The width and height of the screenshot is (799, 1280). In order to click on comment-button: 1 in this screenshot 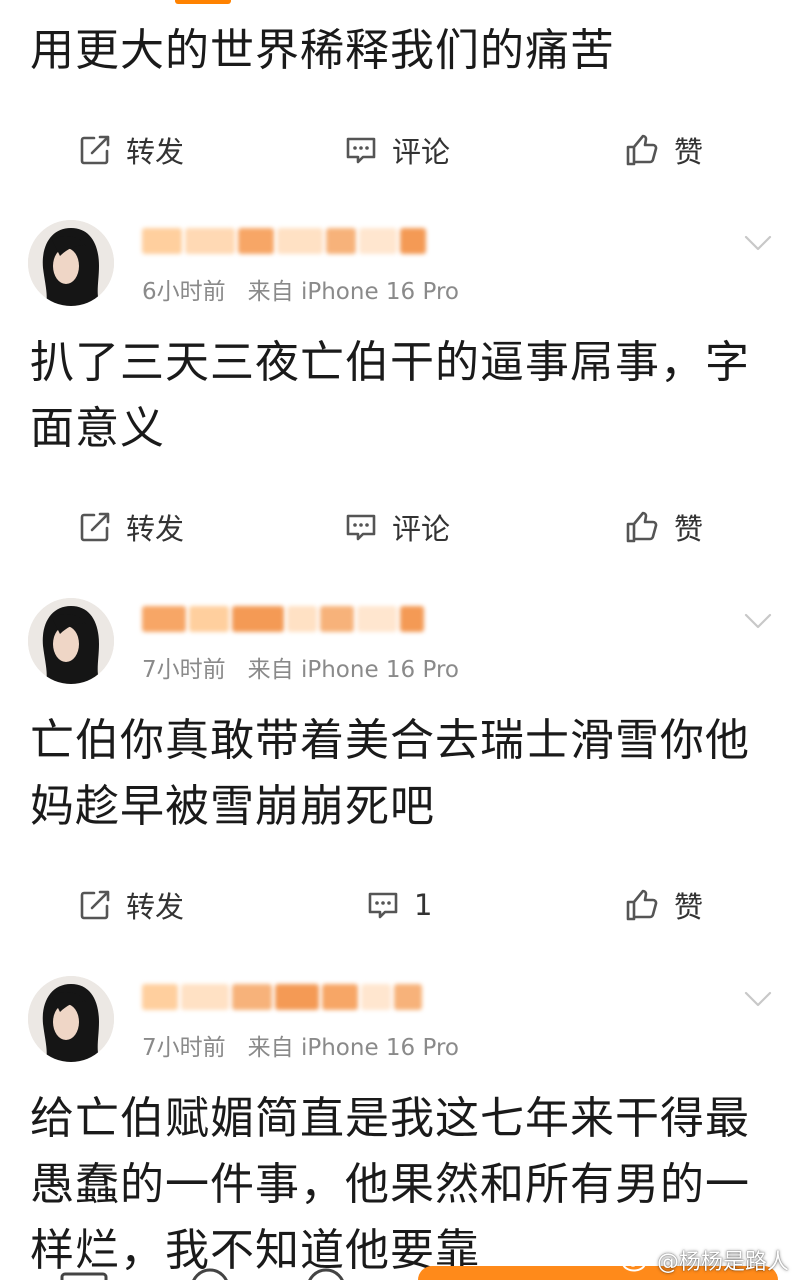, I will do `click(399, 905)`.